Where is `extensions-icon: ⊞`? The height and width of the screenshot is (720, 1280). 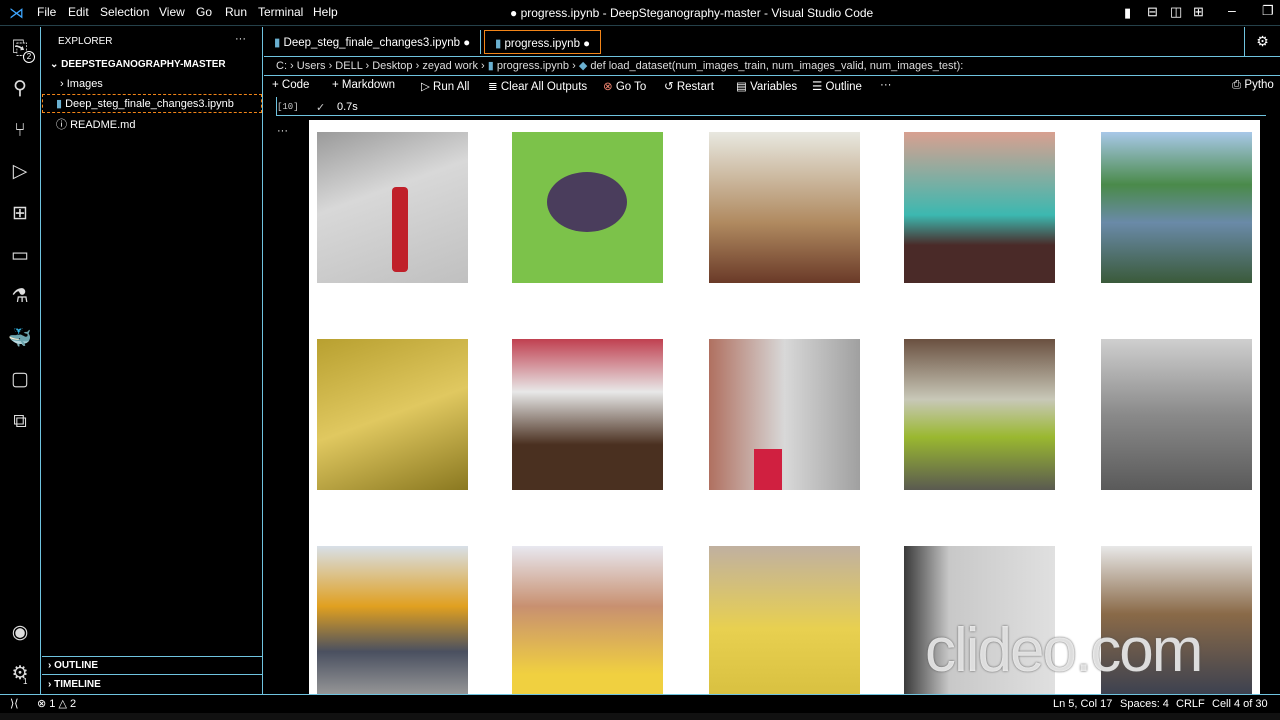 extensions-icon: ⊞ is located at coordinates (20, 214).